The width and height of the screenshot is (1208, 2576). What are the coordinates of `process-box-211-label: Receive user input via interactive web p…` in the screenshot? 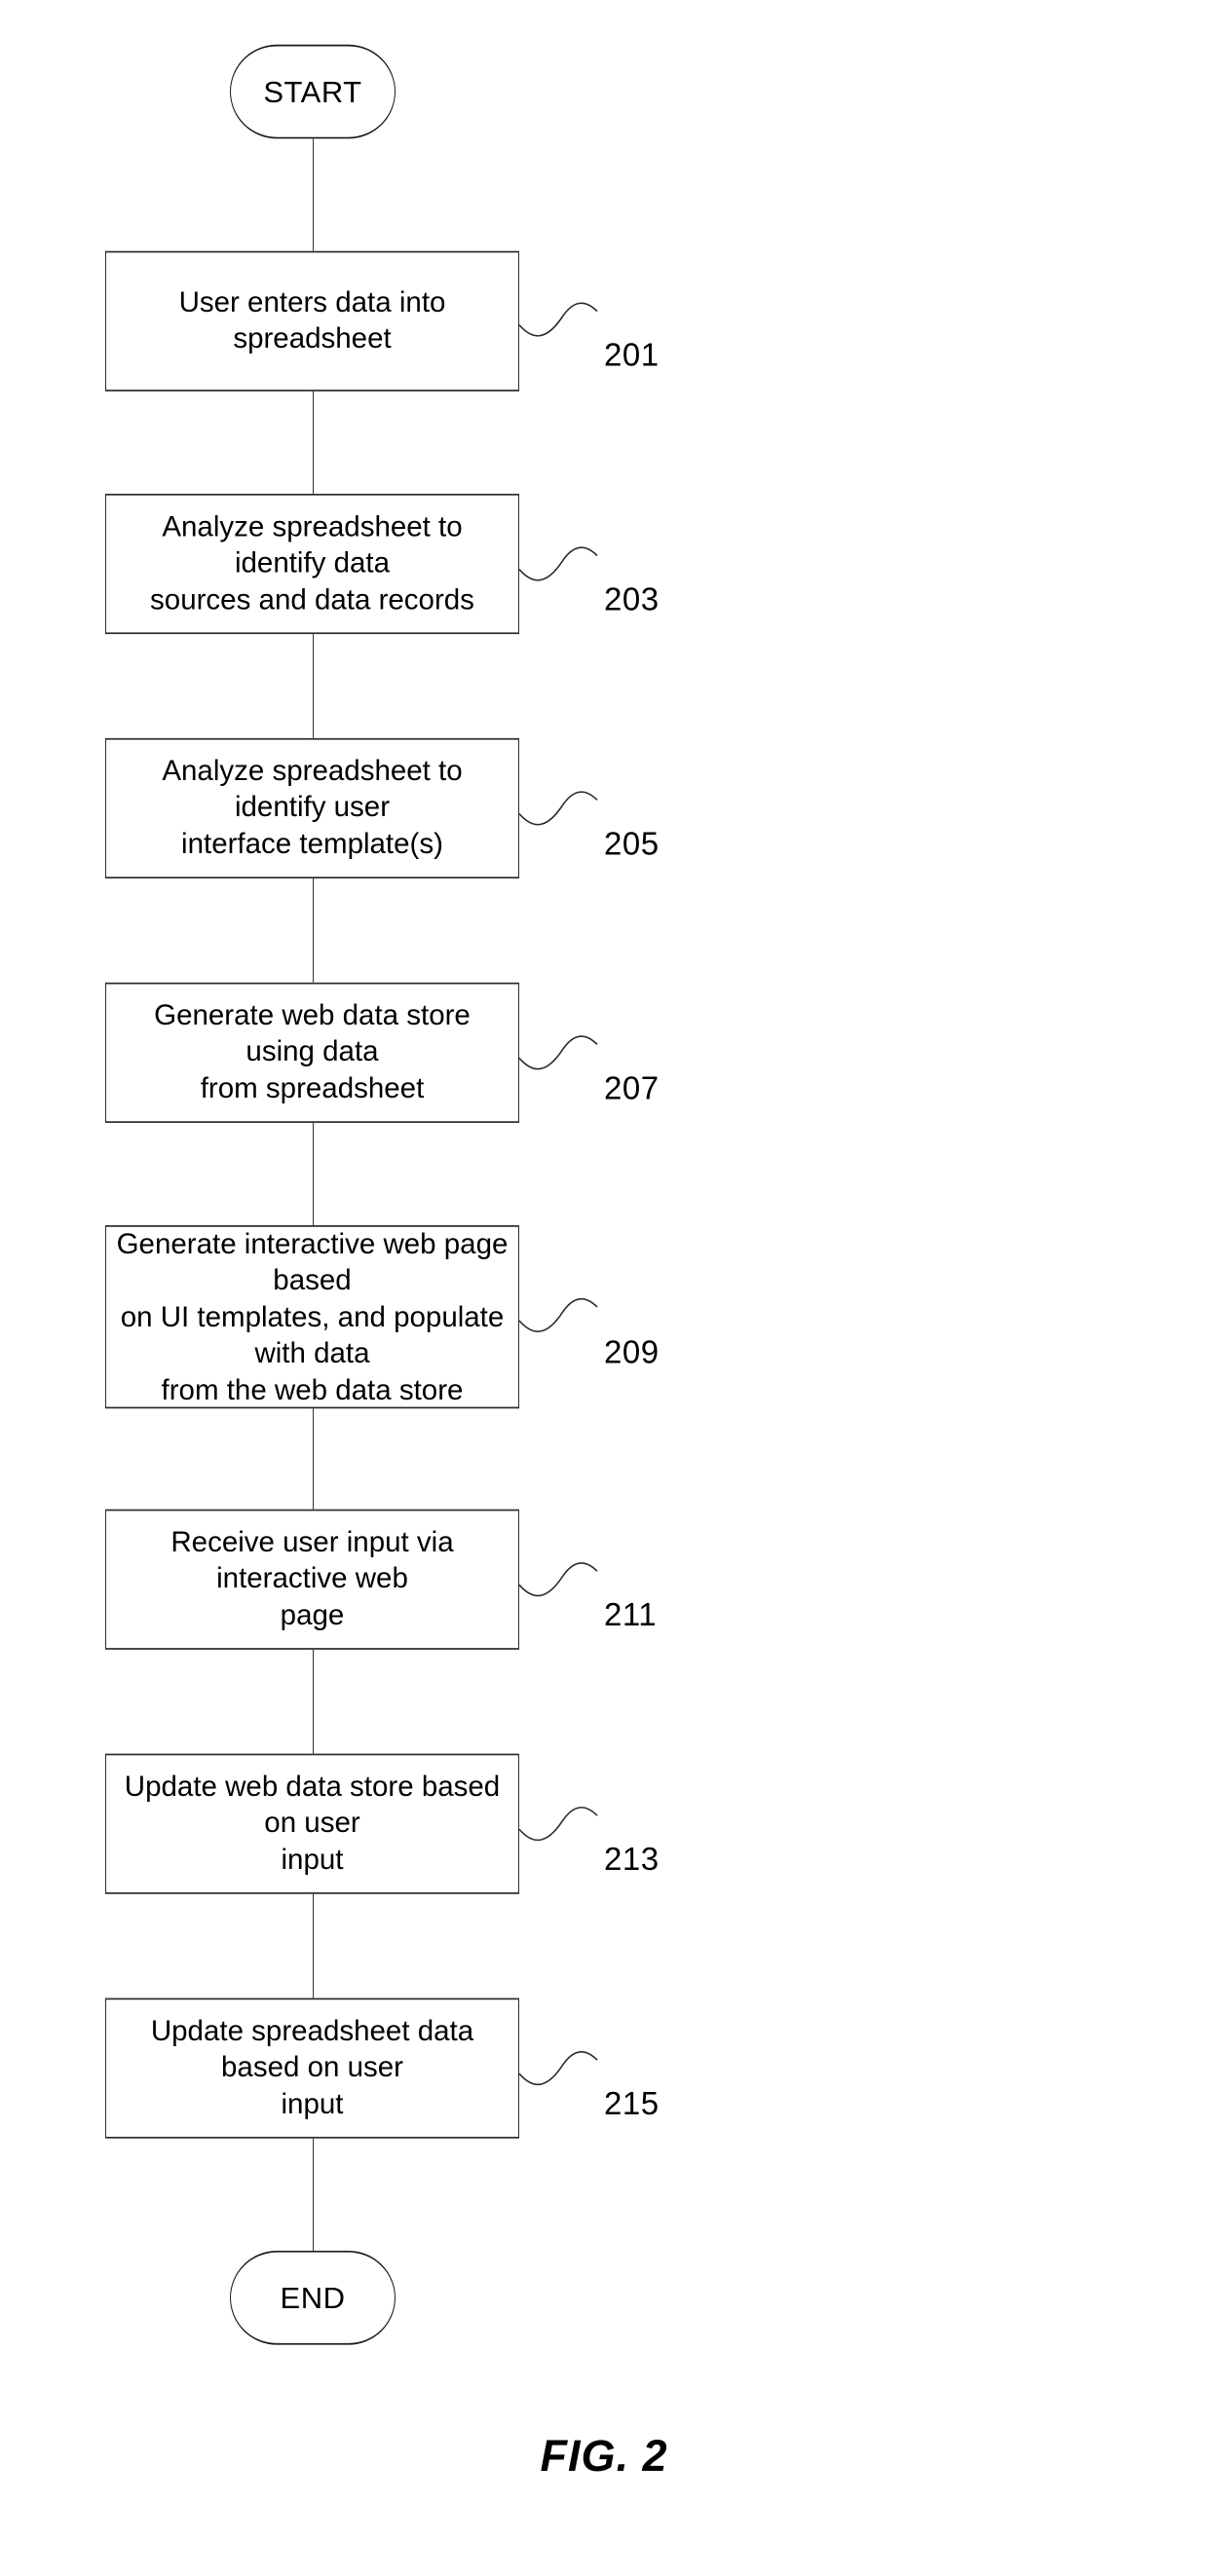 It's located at (312, 1579).